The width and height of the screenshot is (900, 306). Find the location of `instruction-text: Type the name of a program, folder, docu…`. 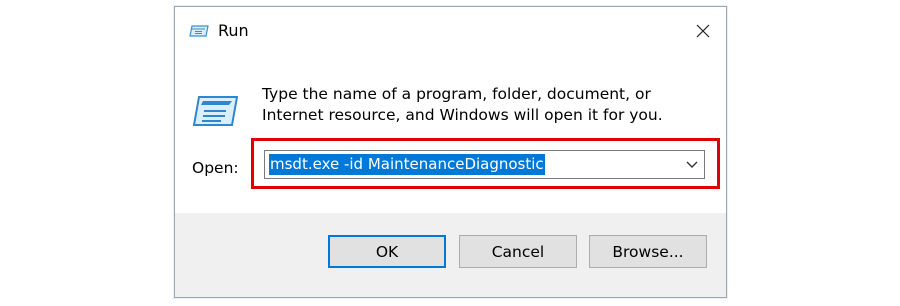

instruction-text: Type the name of a program, folder, docu… is located at coordinates (462, 104).